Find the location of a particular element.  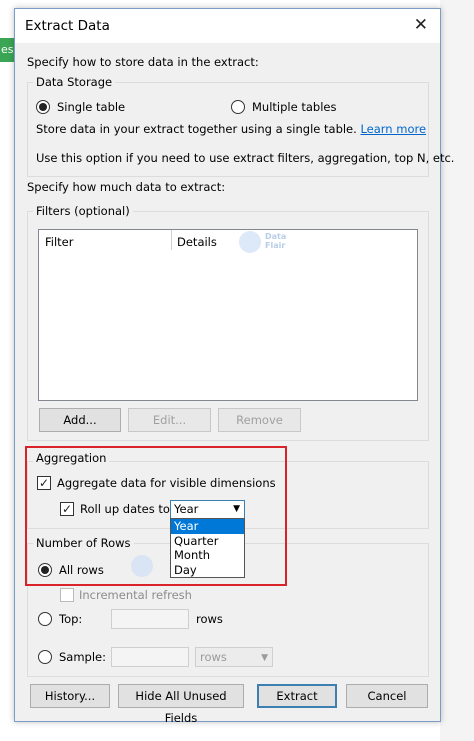

aggregation-legend: Aggregation is located at coordinates (71, 458).